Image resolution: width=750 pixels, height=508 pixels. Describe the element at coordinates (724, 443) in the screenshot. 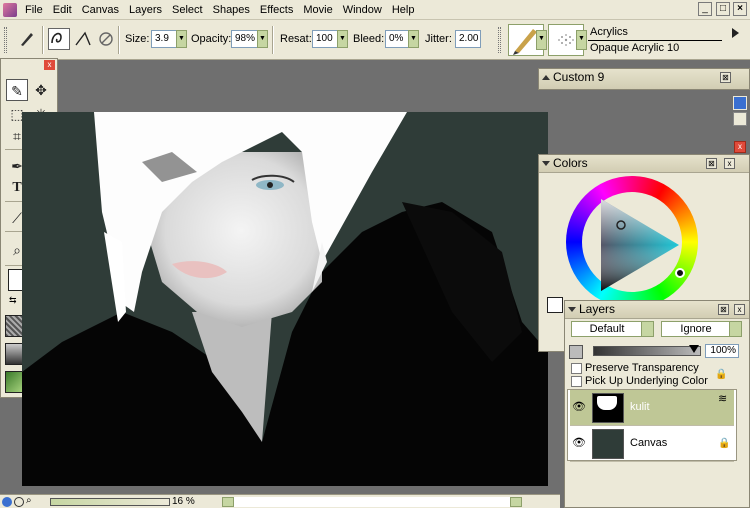

I see `layer-lock-icon: 🔒` at that location.